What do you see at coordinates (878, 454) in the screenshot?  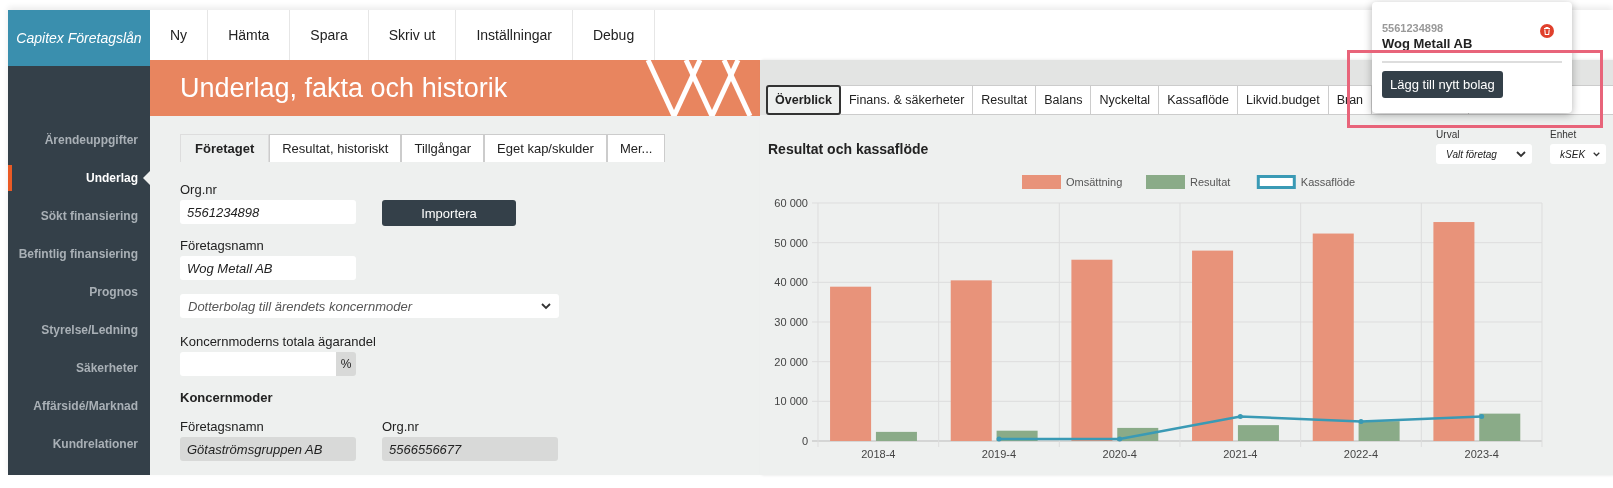 I see `axis-tick-label: 2018-4` at bounding box center [878, 454].